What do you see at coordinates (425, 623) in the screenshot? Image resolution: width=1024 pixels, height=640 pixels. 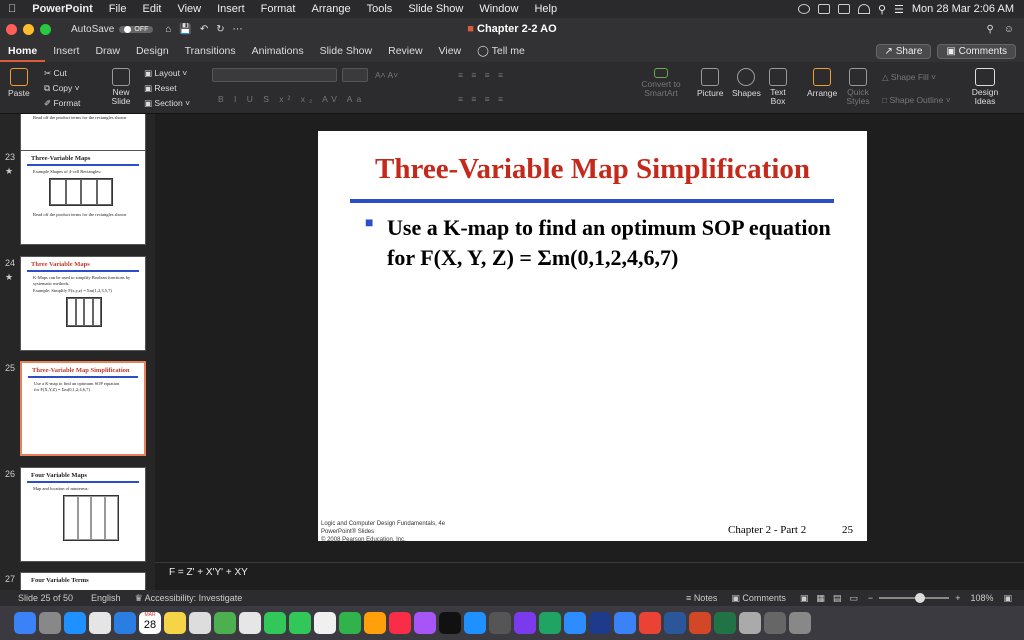 I see `podcasts-icon` at bounding box center [425, 623].